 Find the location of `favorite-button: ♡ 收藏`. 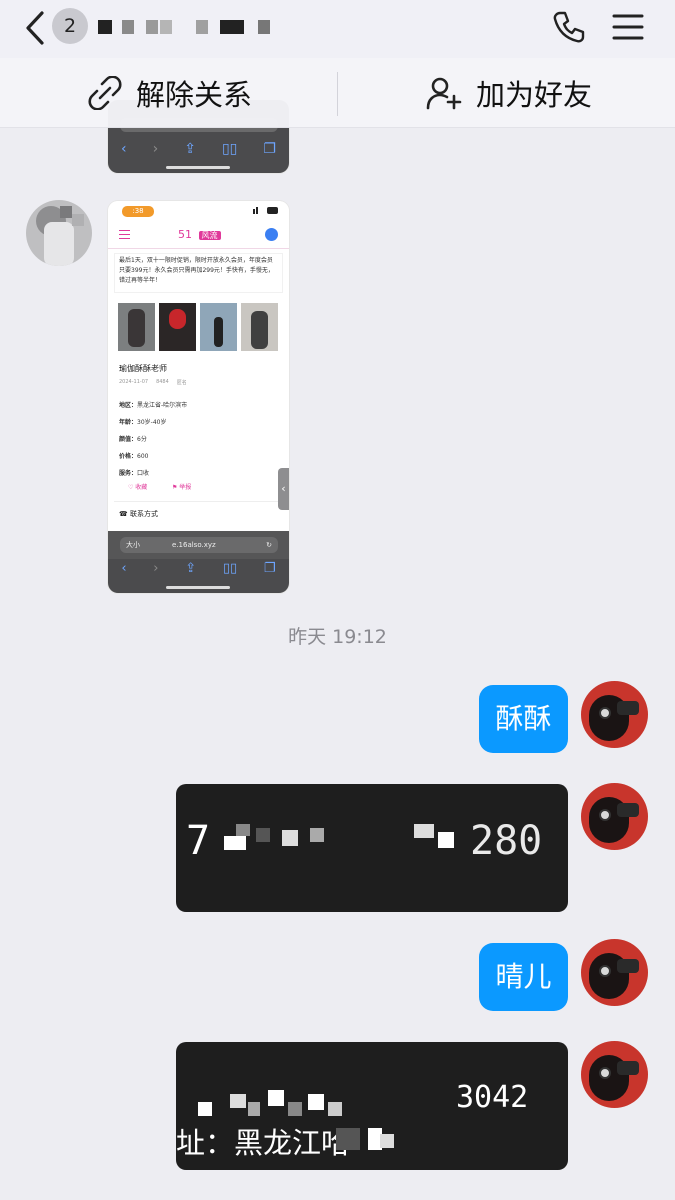

favorite-button: ♡ 收藏 is located at coordinates (137, 486).